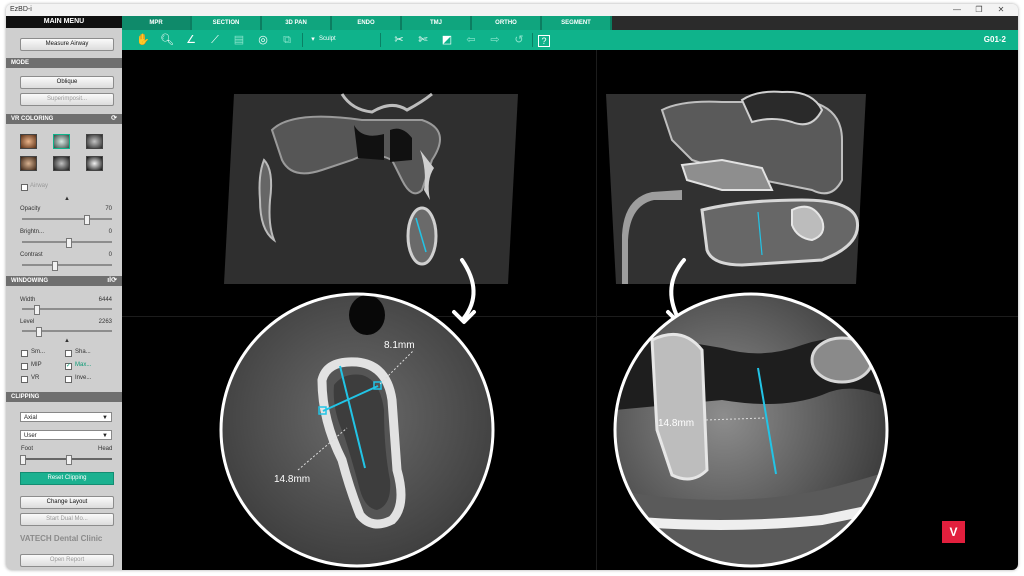  I want to click on image-icon: ◩, so click(447, 40).